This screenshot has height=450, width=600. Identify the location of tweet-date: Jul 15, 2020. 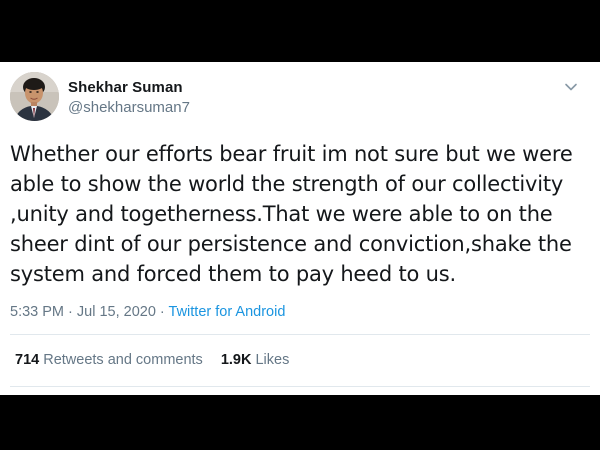
(116, 312).